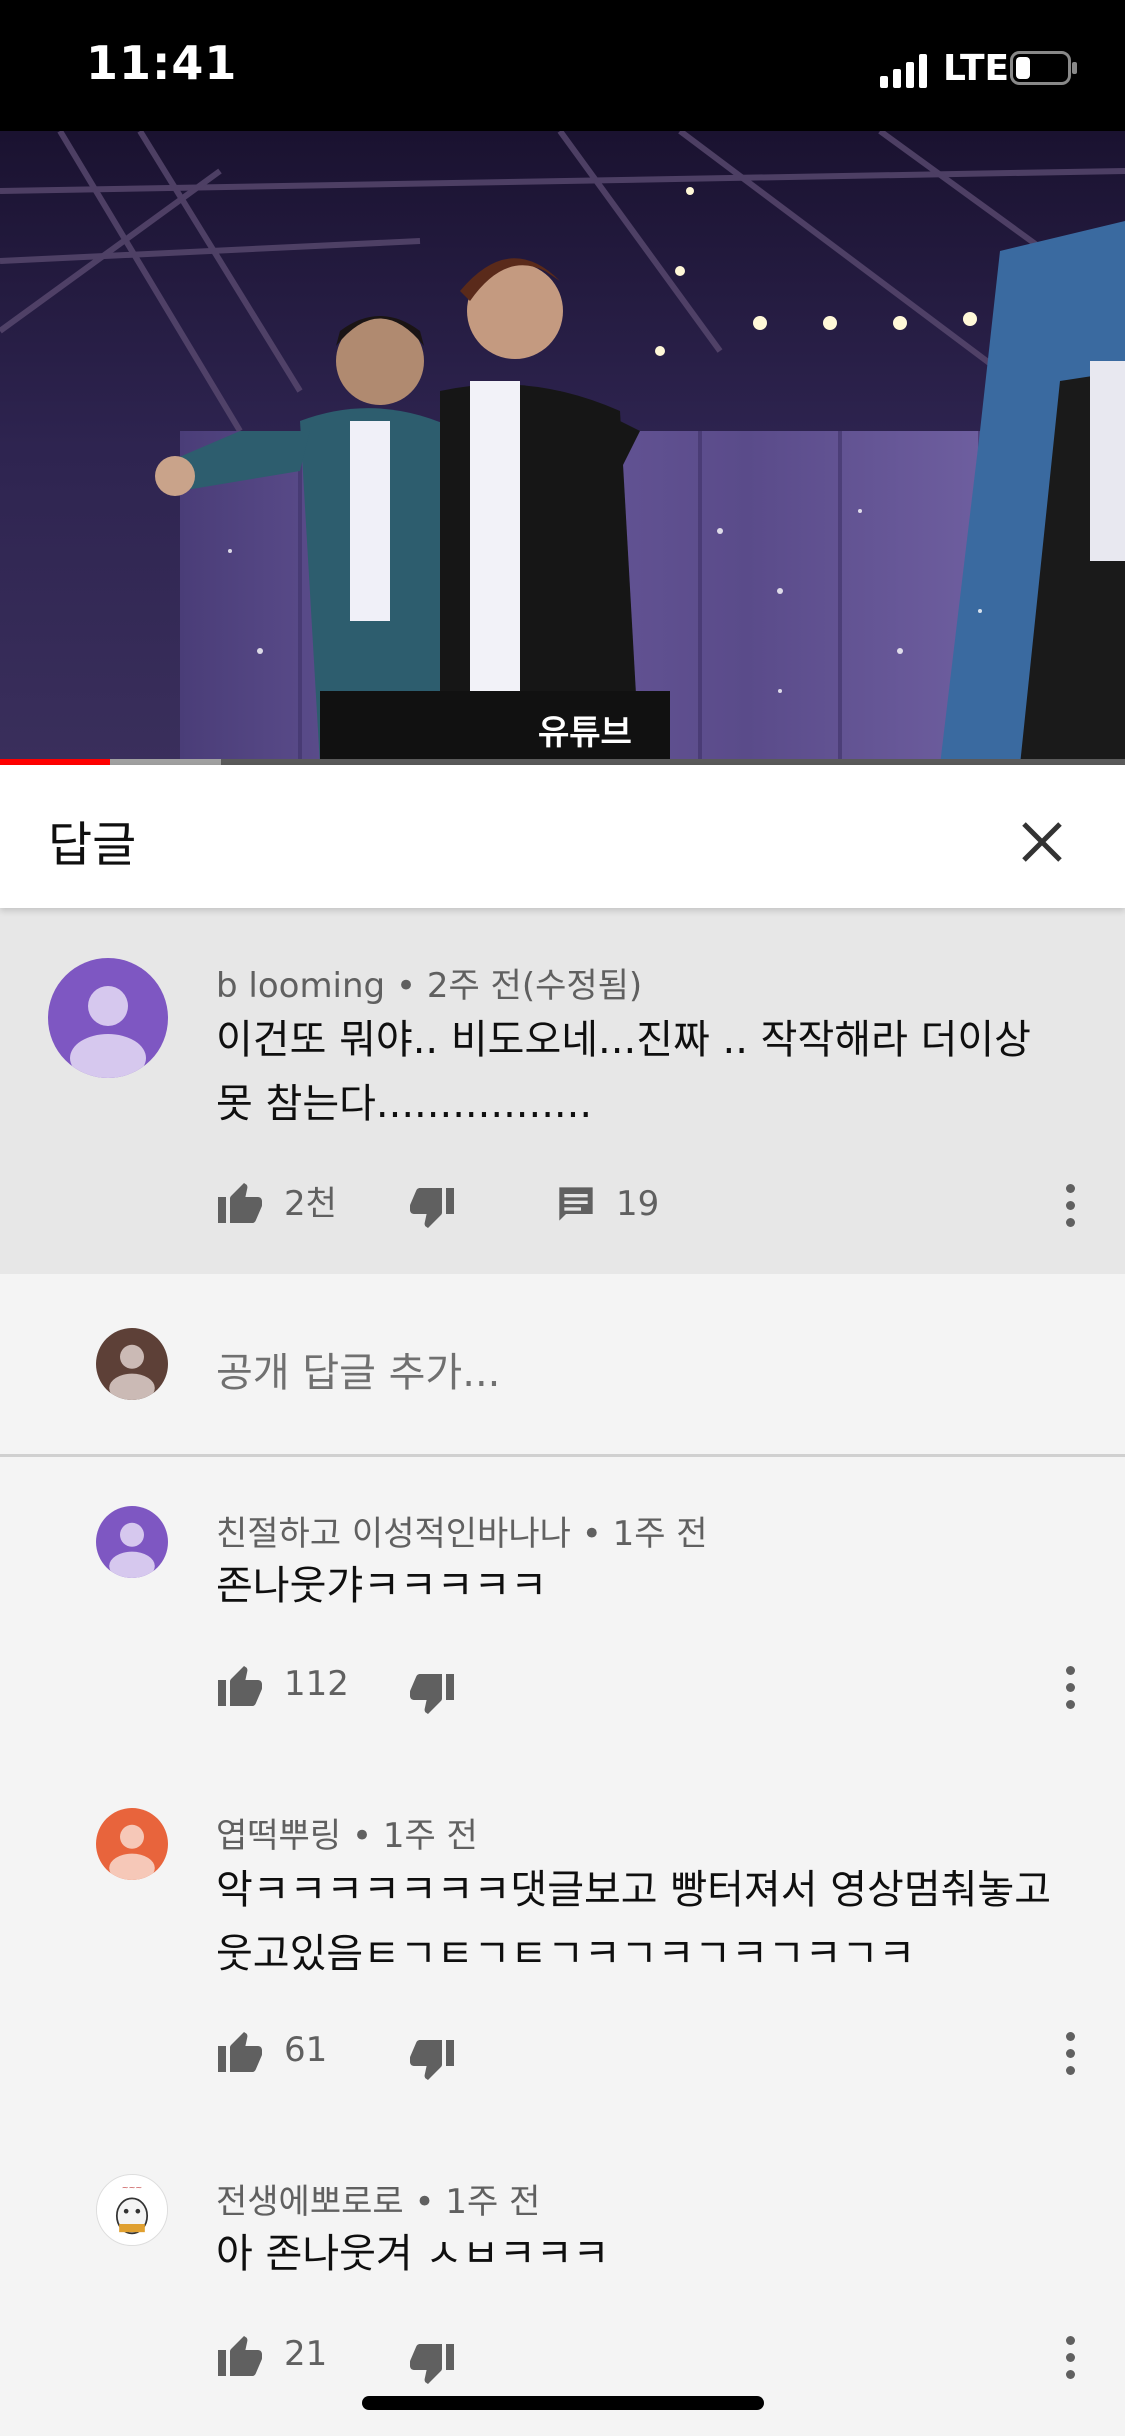 The height and width of the screenshot is (2436, 1125). What do you see at coordinates (310, 1204) in the screenshot?
I see `like-count: 2천` at bounding box center [310, 1204].